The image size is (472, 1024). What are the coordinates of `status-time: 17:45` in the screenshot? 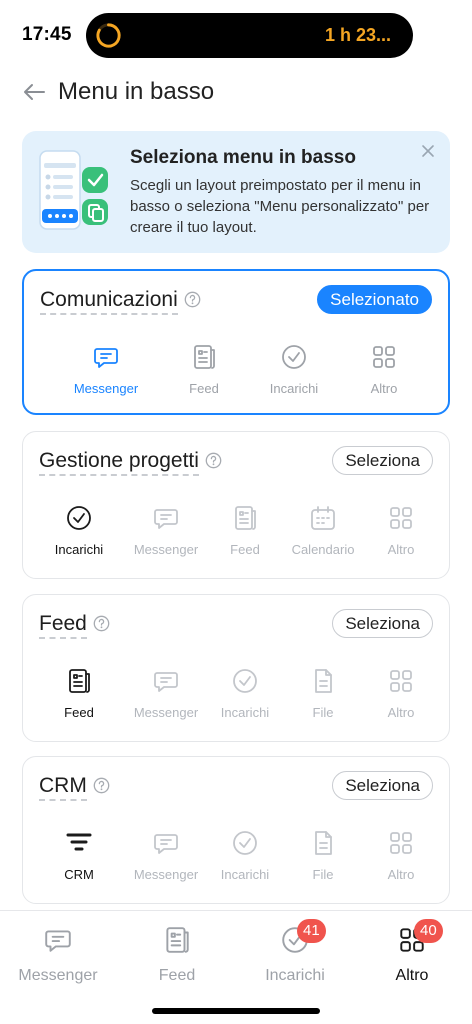 It's located at (47, 34).